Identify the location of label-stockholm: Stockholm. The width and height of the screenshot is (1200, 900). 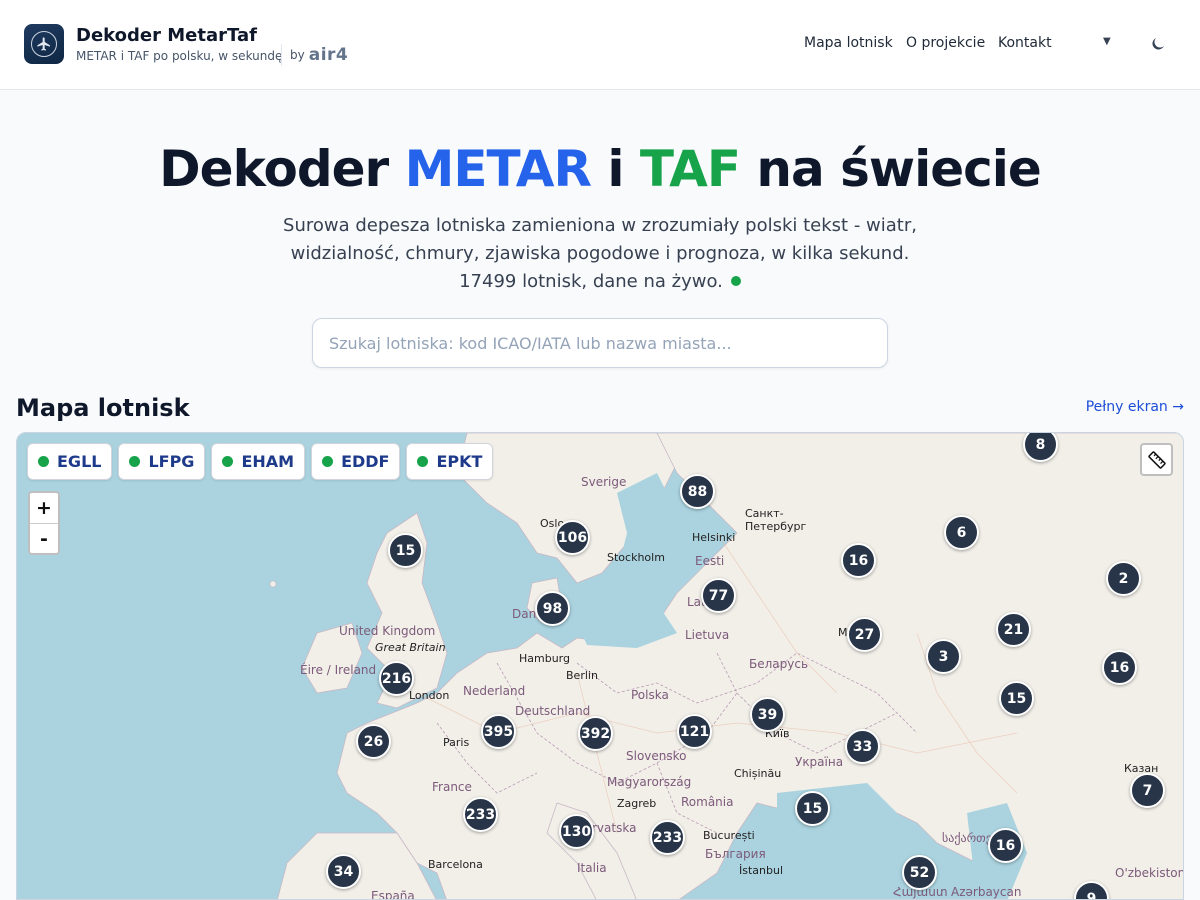
(636, 557).